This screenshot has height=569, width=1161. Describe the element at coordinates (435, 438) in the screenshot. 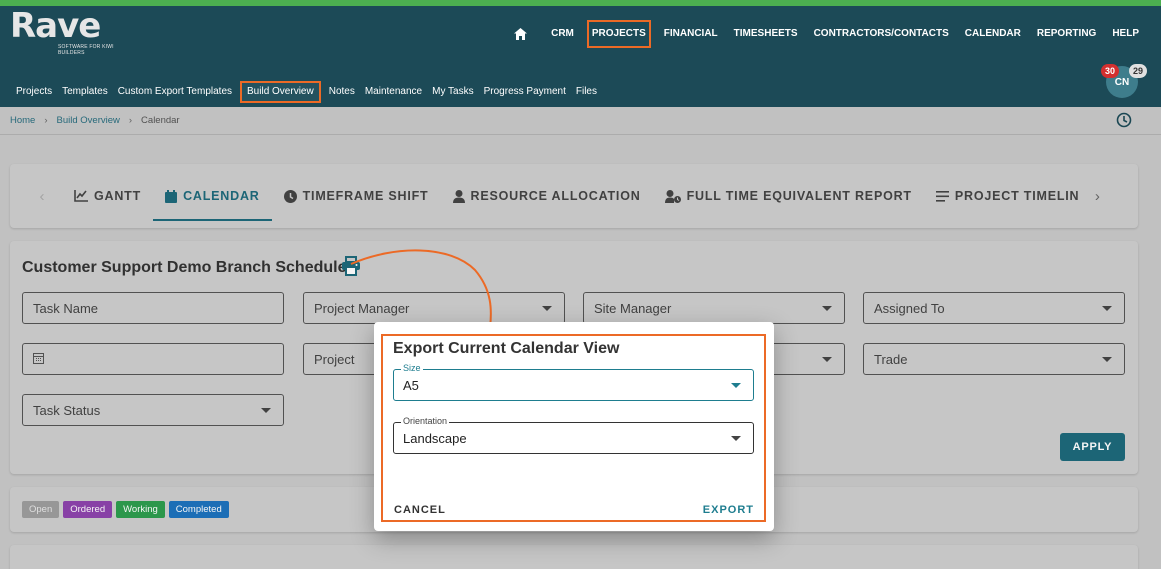

I see `orientation-value: Landscape` at that location.